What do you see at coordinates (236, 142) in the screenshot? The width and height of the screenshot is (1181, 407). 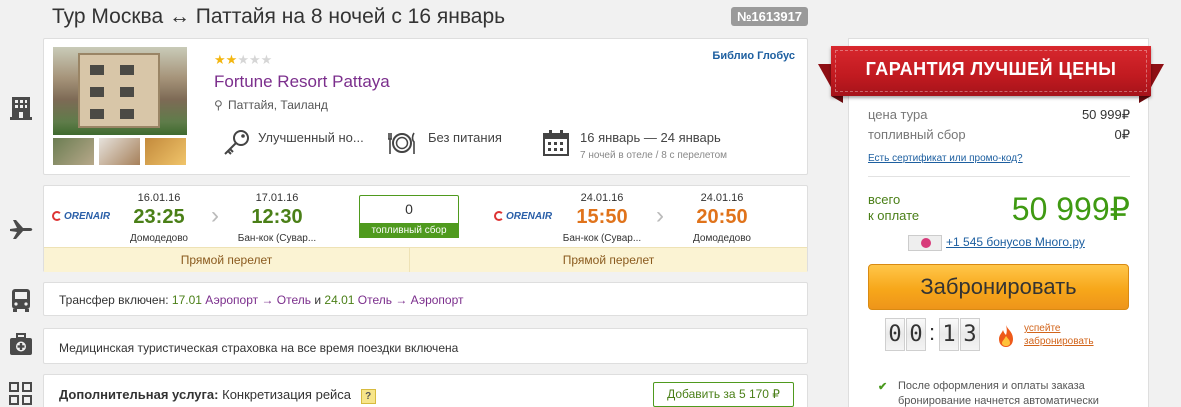 I see `key-icon` at bounding box center [236, 142].